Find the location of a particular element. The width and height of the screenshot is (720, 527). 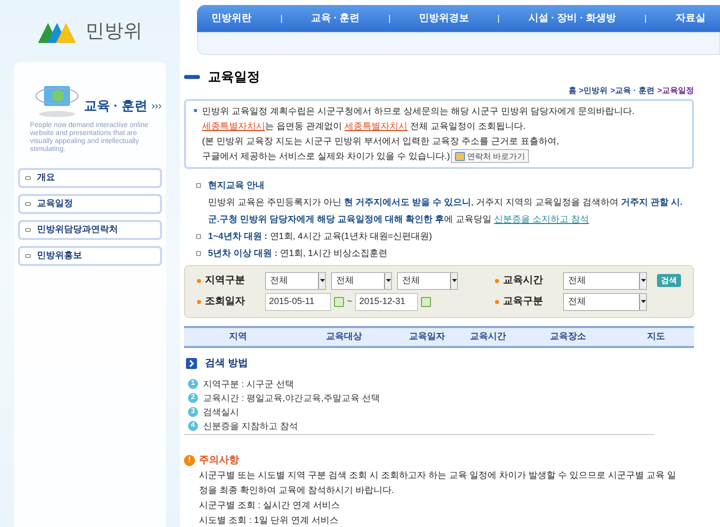

nav-tab: 민방위경보 is located at coordinates (444, 18).